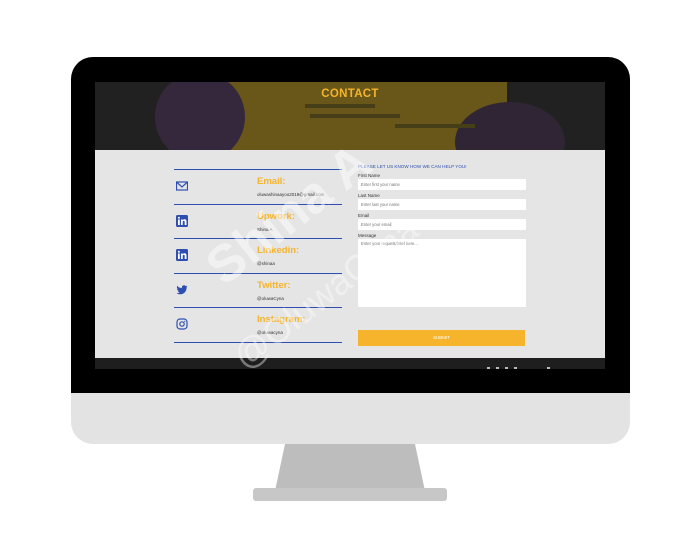 The height and width of the screenshot is (560, 700). I want to click on contact-item-linkedin: Linkedin: @shinaa, so click(258, 255).